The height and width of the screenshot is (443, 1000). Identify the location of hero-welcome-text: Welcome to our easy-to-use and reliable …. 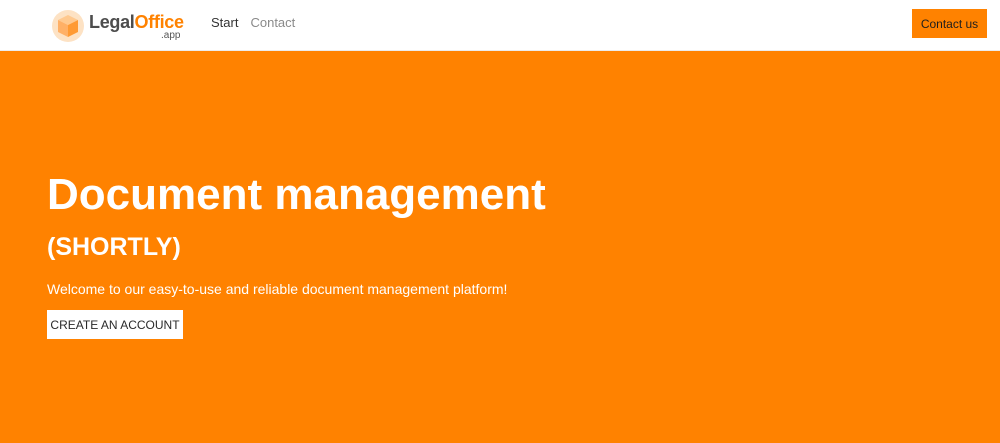
(277, 289).